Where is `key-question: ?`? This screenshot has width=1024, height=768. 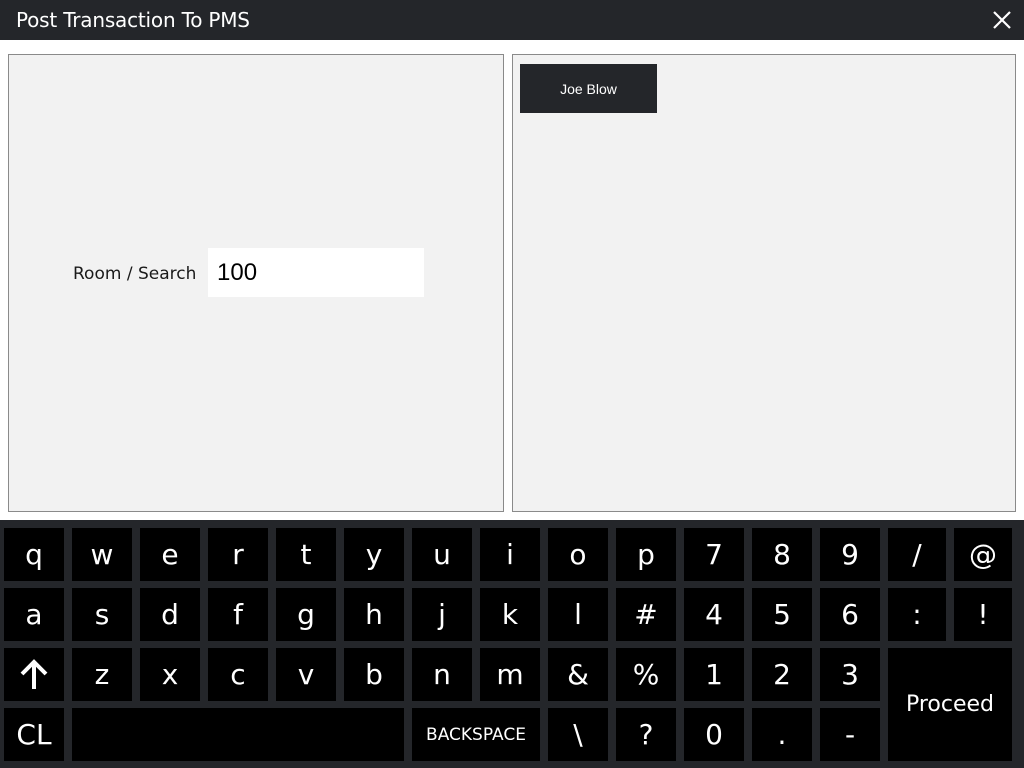 key-question: ? is located at coordinates (646, 734).